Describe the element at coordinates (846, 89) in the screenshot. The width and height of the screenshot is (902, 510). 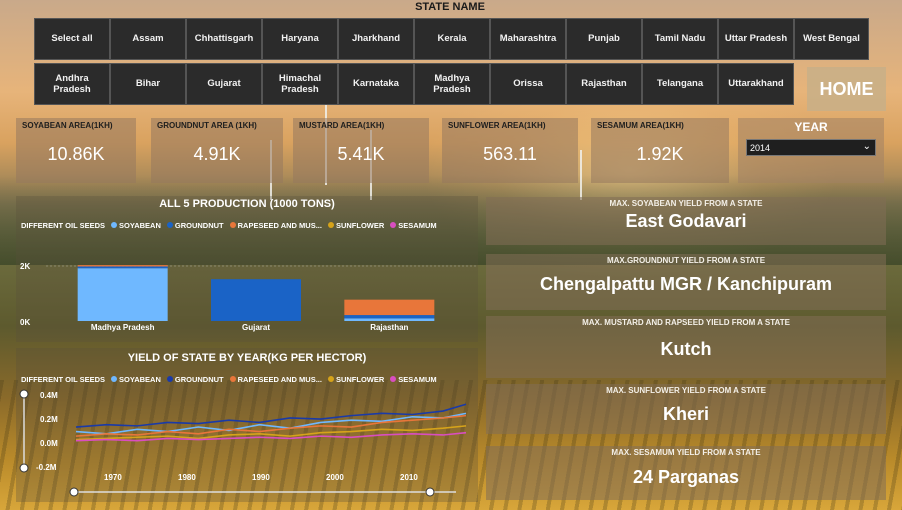
I see `home-button: HOME` at that location.